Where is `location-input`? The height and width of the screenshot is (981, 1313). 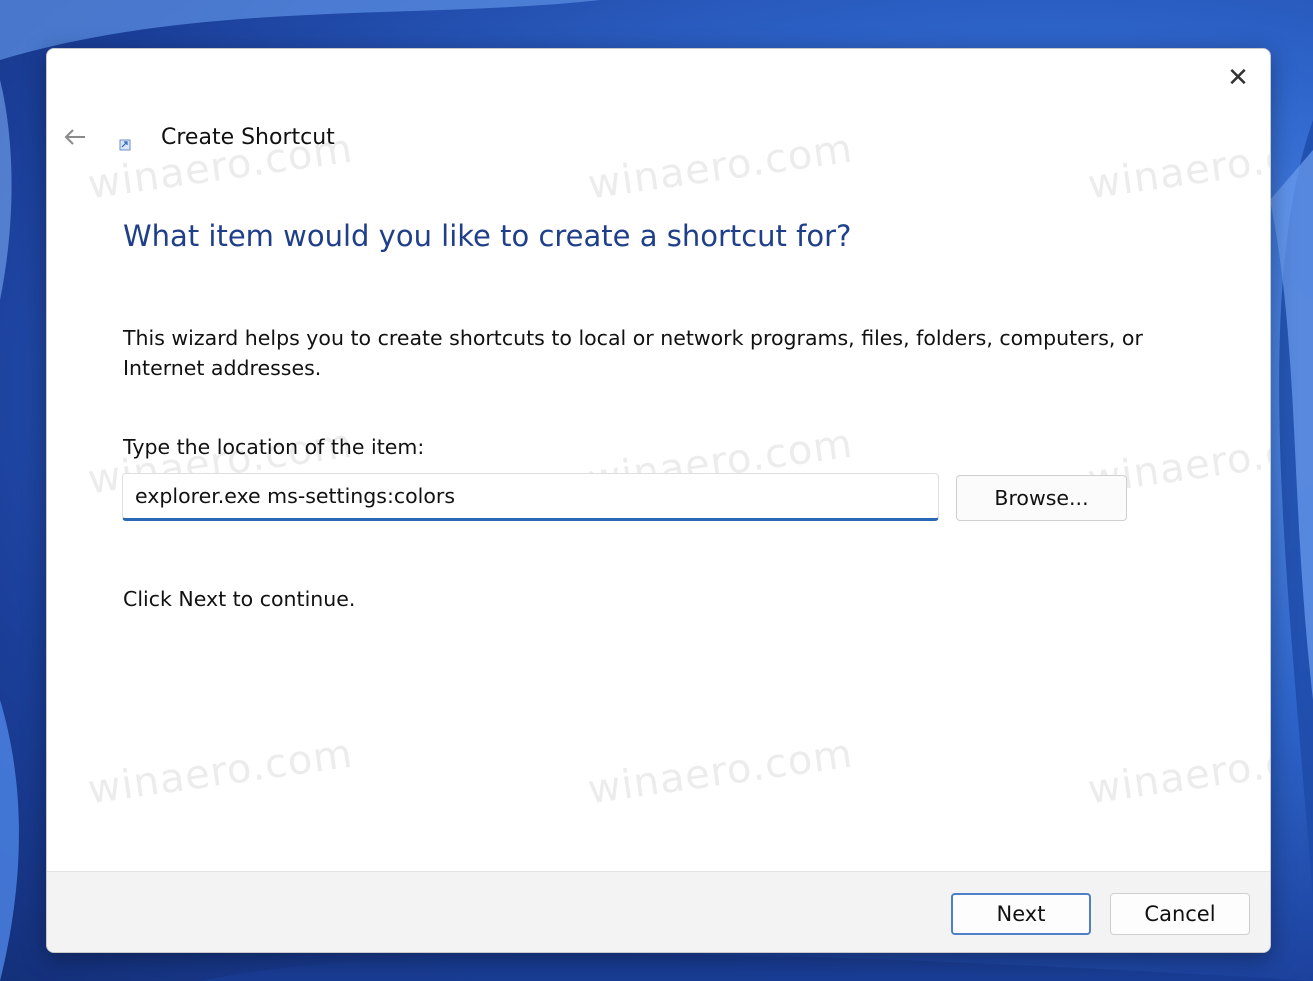 location-input is located at coordinates (530, 497).